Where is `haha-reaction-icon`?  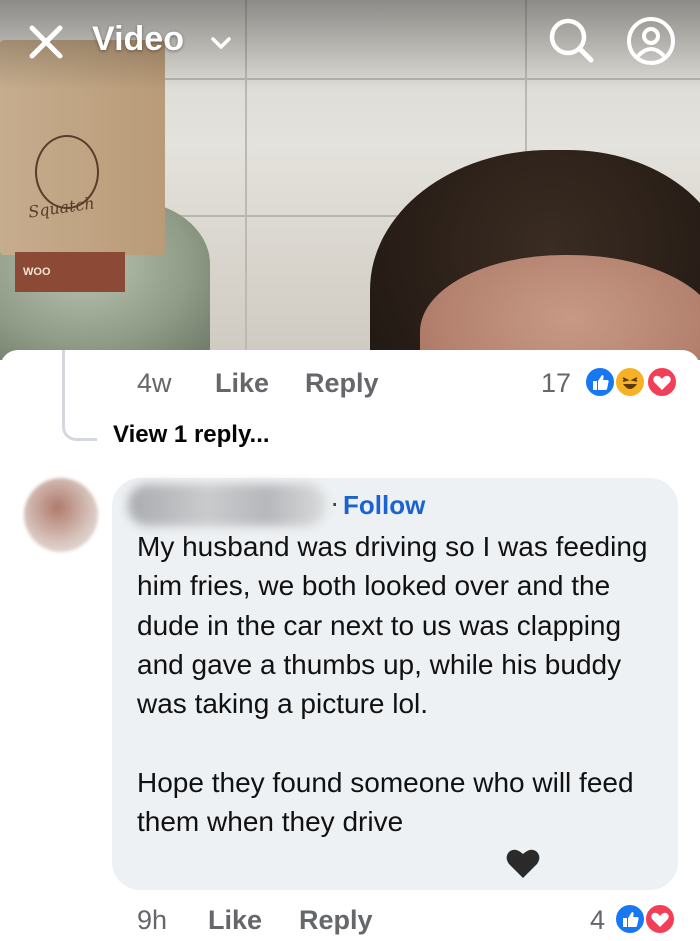 haha-reaction-icon is located at coordinates (630, 382).